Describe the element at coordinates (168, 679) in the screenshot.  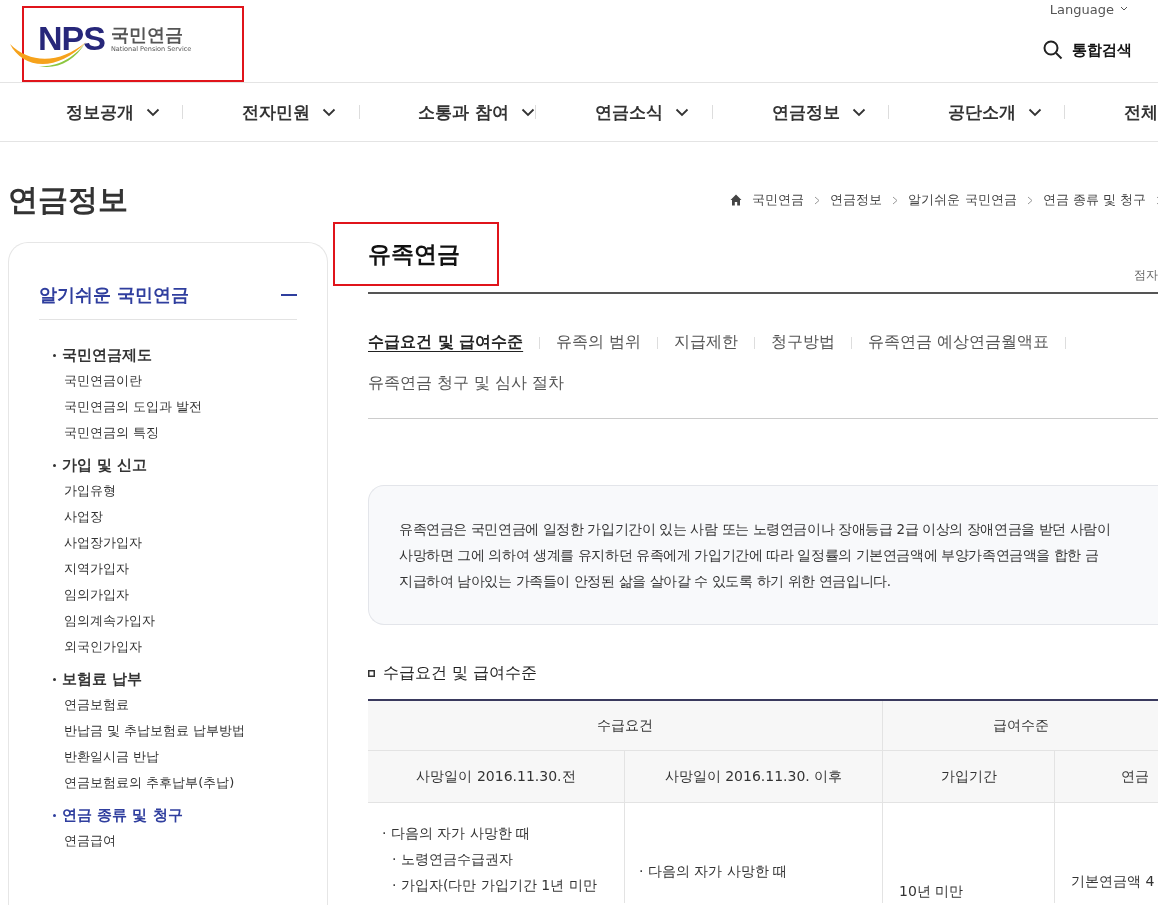
I see `sidebar-section-link: 보험료 납부` at that location.